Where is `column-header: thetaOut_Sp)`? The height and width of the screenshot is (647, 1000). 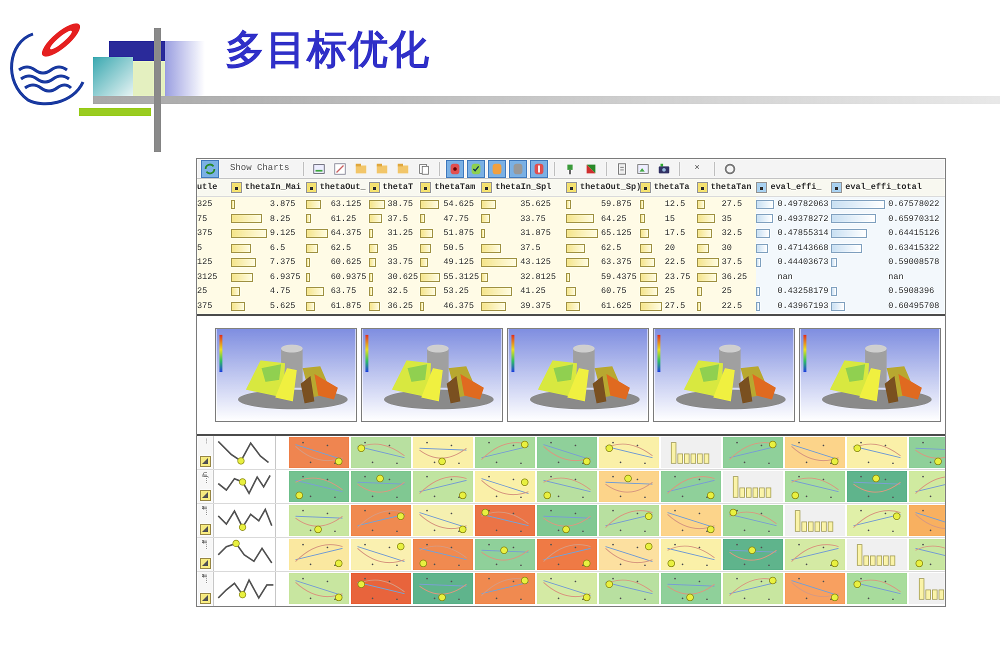
column-header: thetaOut_Sp) is located at coordinates (610, 187).